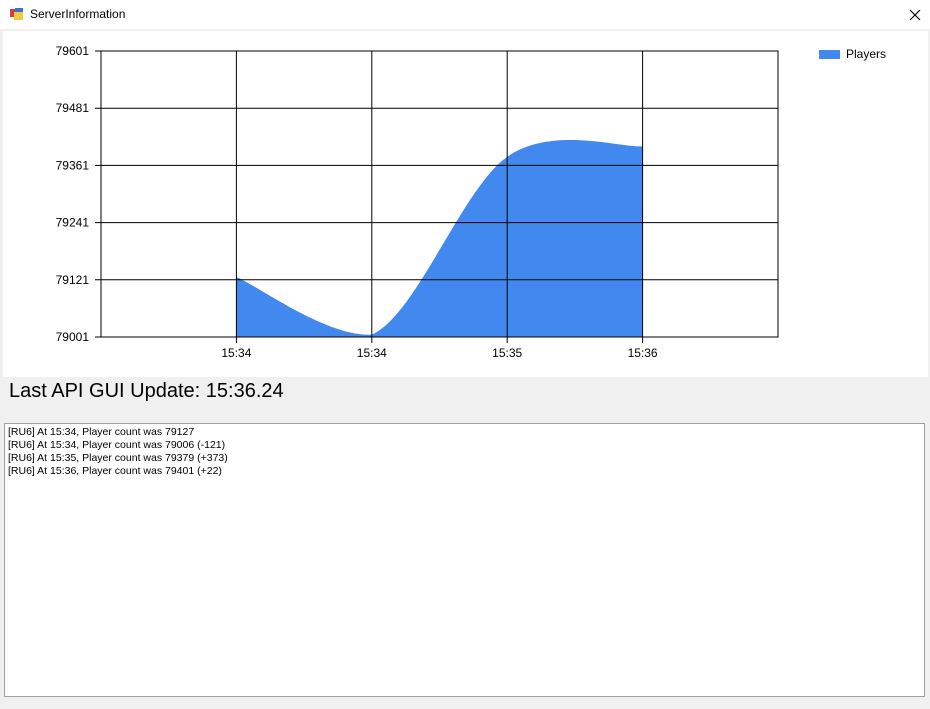 The height and width of the screenshot is (709, 930). I want to click on series-area-players, so click(439, 238).